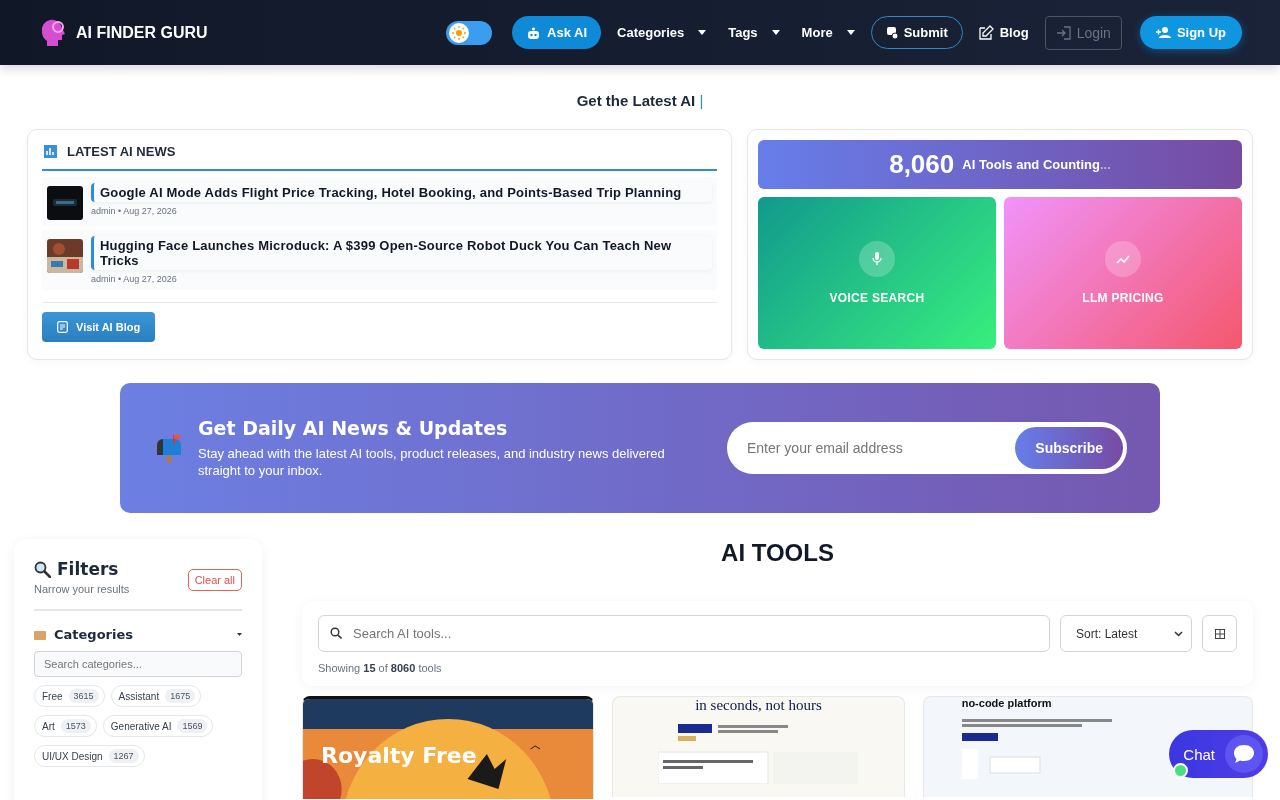 This screenshot has width=1280, height=800. I want to click on tool-count: 8,060, so click(922, 164).